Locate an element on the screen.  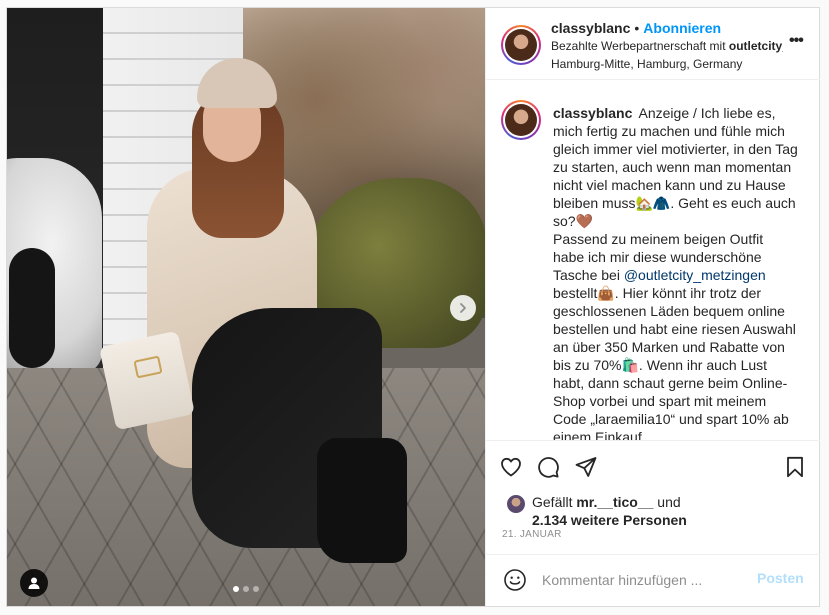
liker-username: mr.__tico__ is located at coordinates (614, 502).